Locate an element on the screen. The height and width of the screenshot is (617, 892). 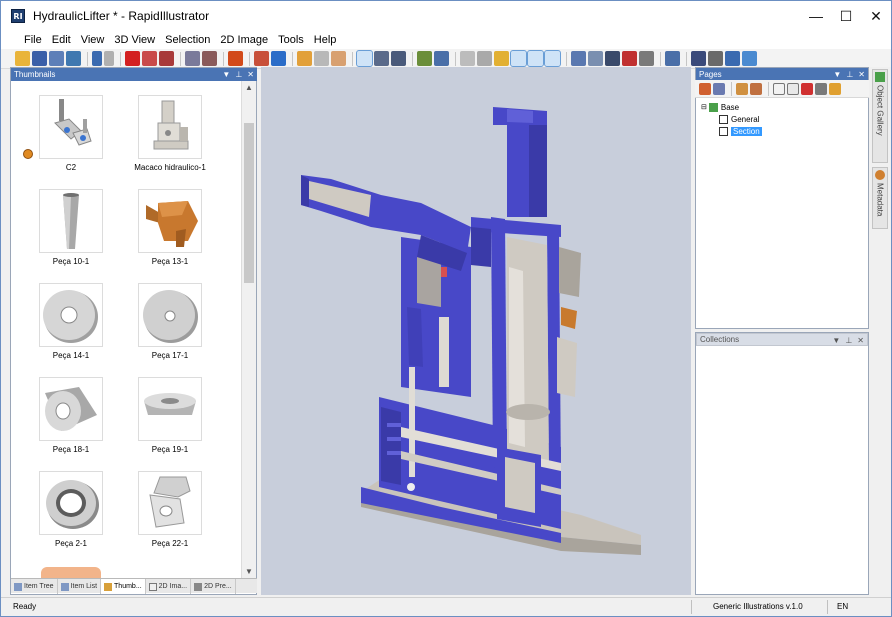
thumbnail-item: Peça 19-1 is located at coordinates (170, 415).